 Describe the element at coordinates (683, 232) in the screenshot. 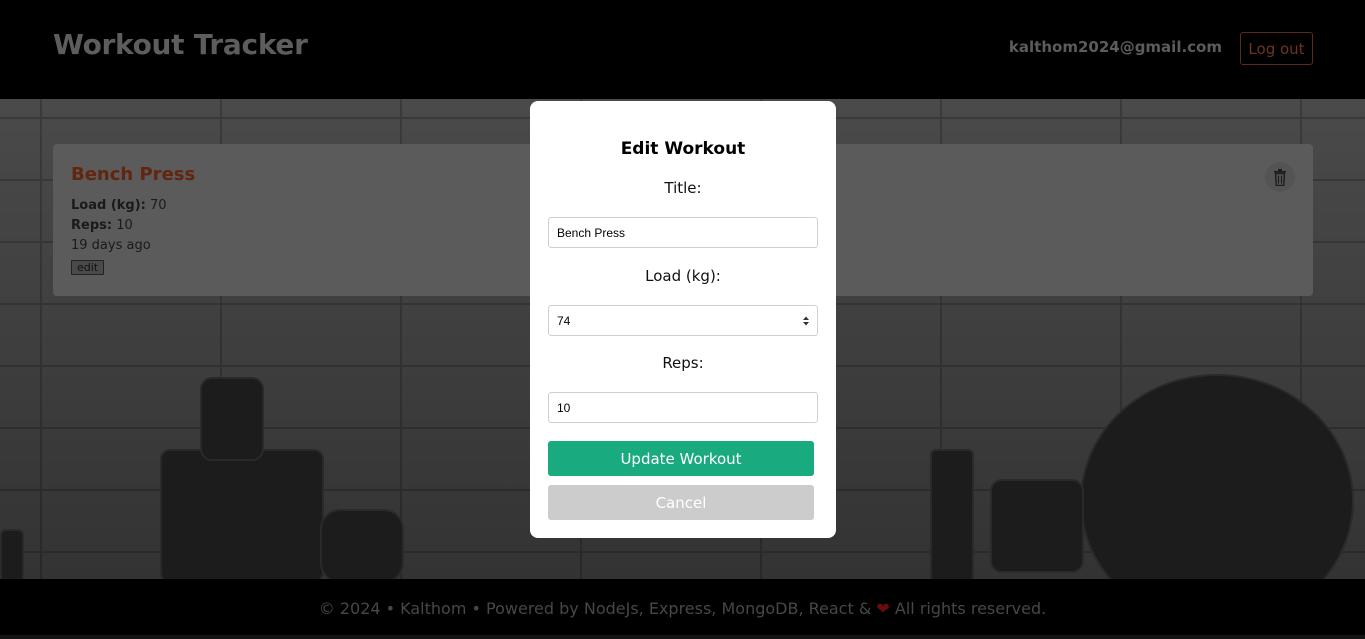

I see `title-input` at that location.